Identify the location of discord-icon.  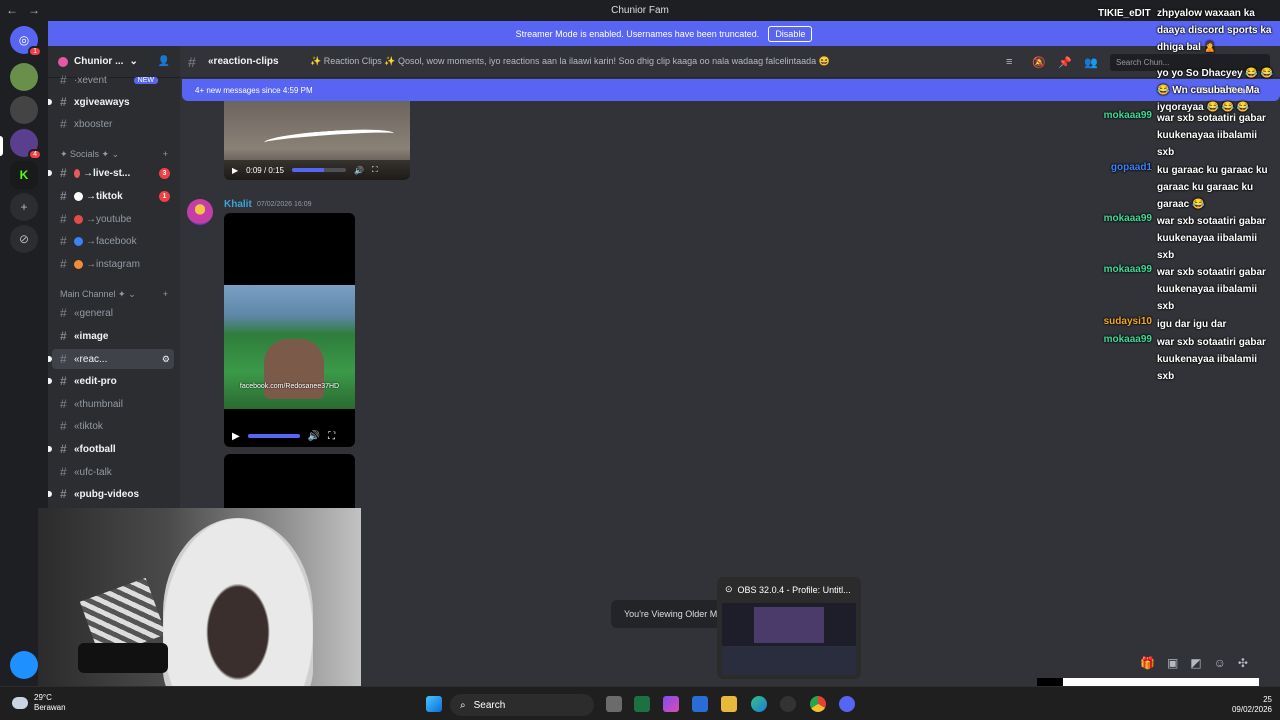
(847, 704).